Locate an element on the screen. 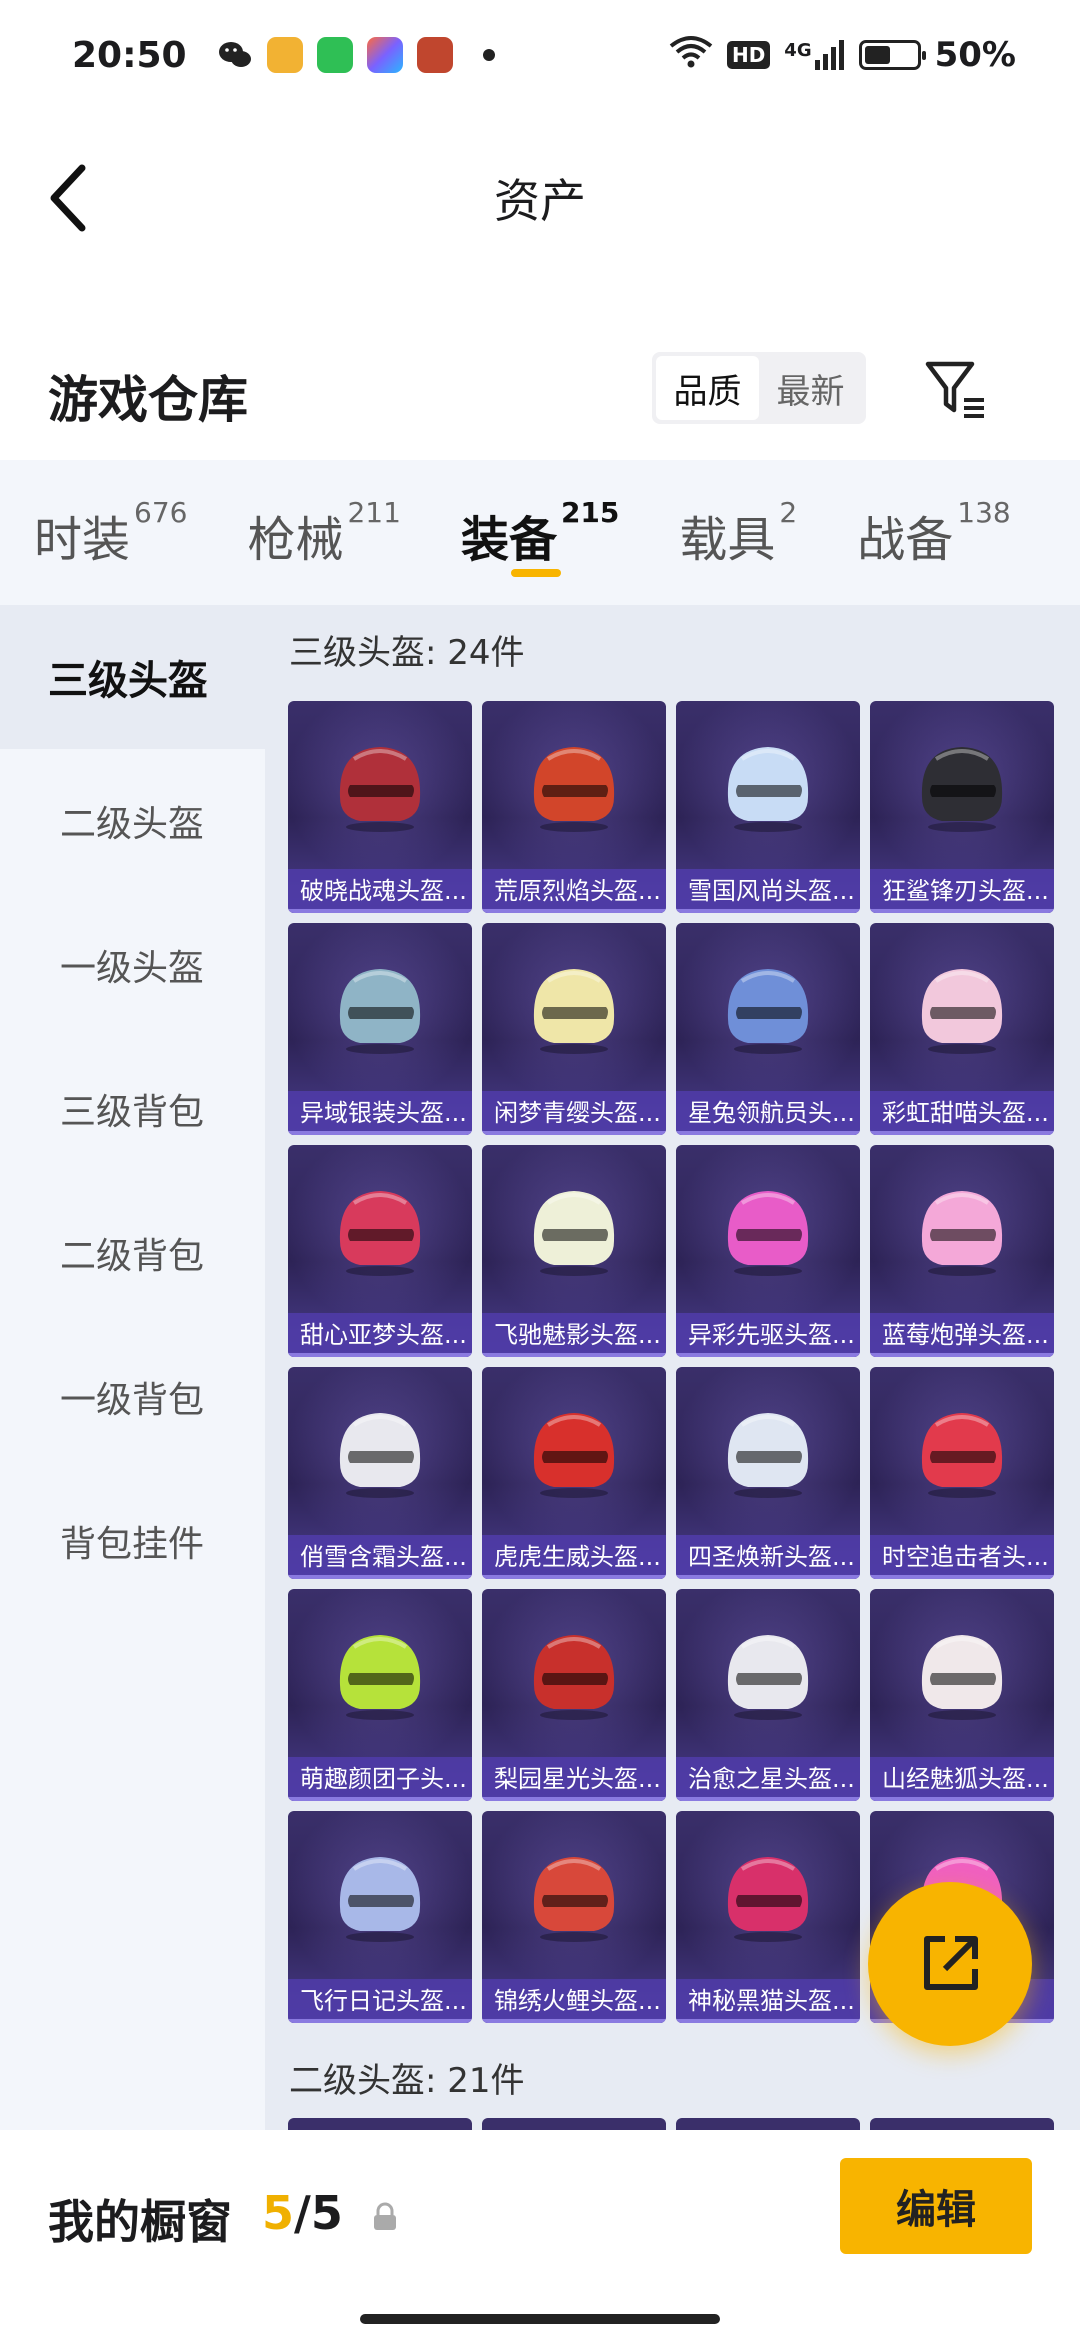 The image size is (1080, 2340). showcase-count: 5/5 is located at coordinates (302, 2213).